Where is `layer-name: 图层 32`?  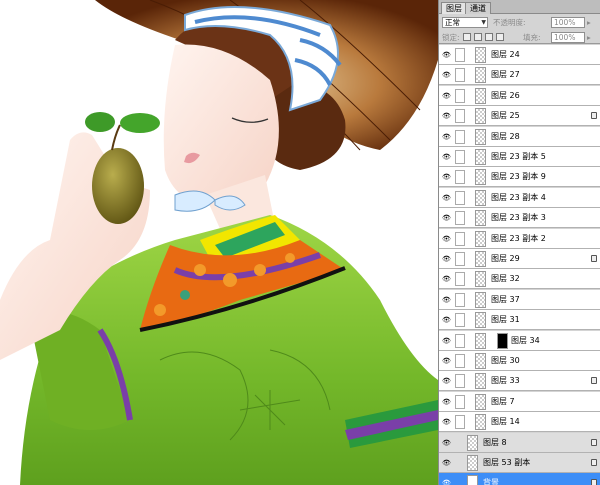
layer-name: 图层 32 is located at coordinates (505, 279).